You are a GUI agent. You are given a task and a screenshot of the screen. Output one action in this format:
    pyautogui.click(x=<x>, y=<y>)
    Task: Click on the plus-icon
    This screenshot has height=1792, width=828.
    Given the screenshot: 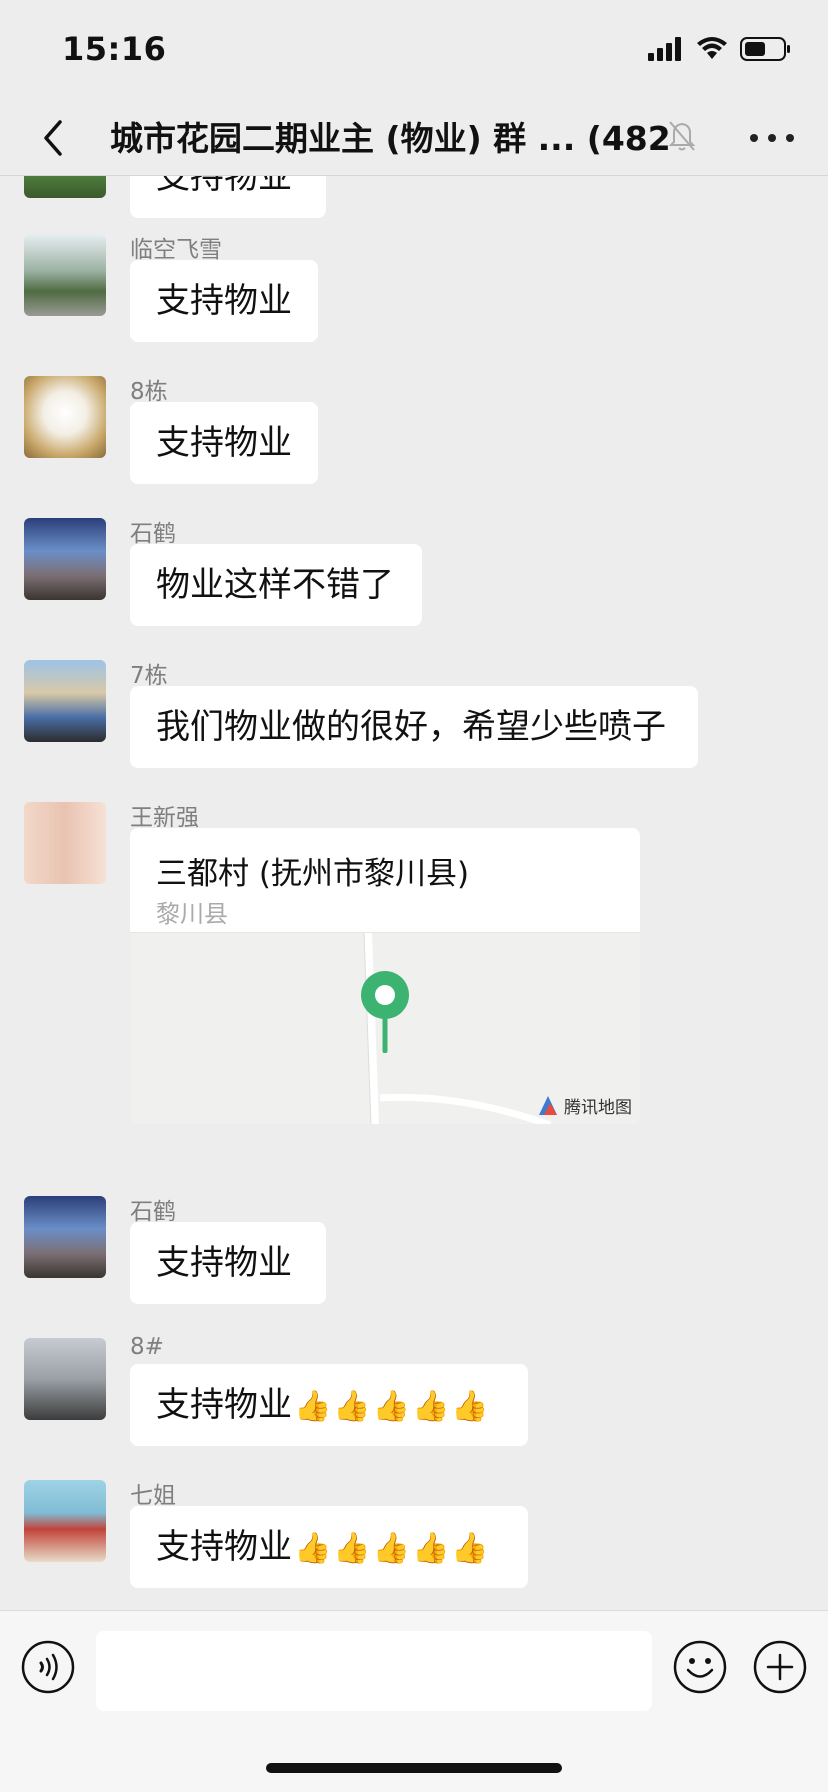 What is the action you would take?
    pyautogui.click(x=780, y=1667)
    